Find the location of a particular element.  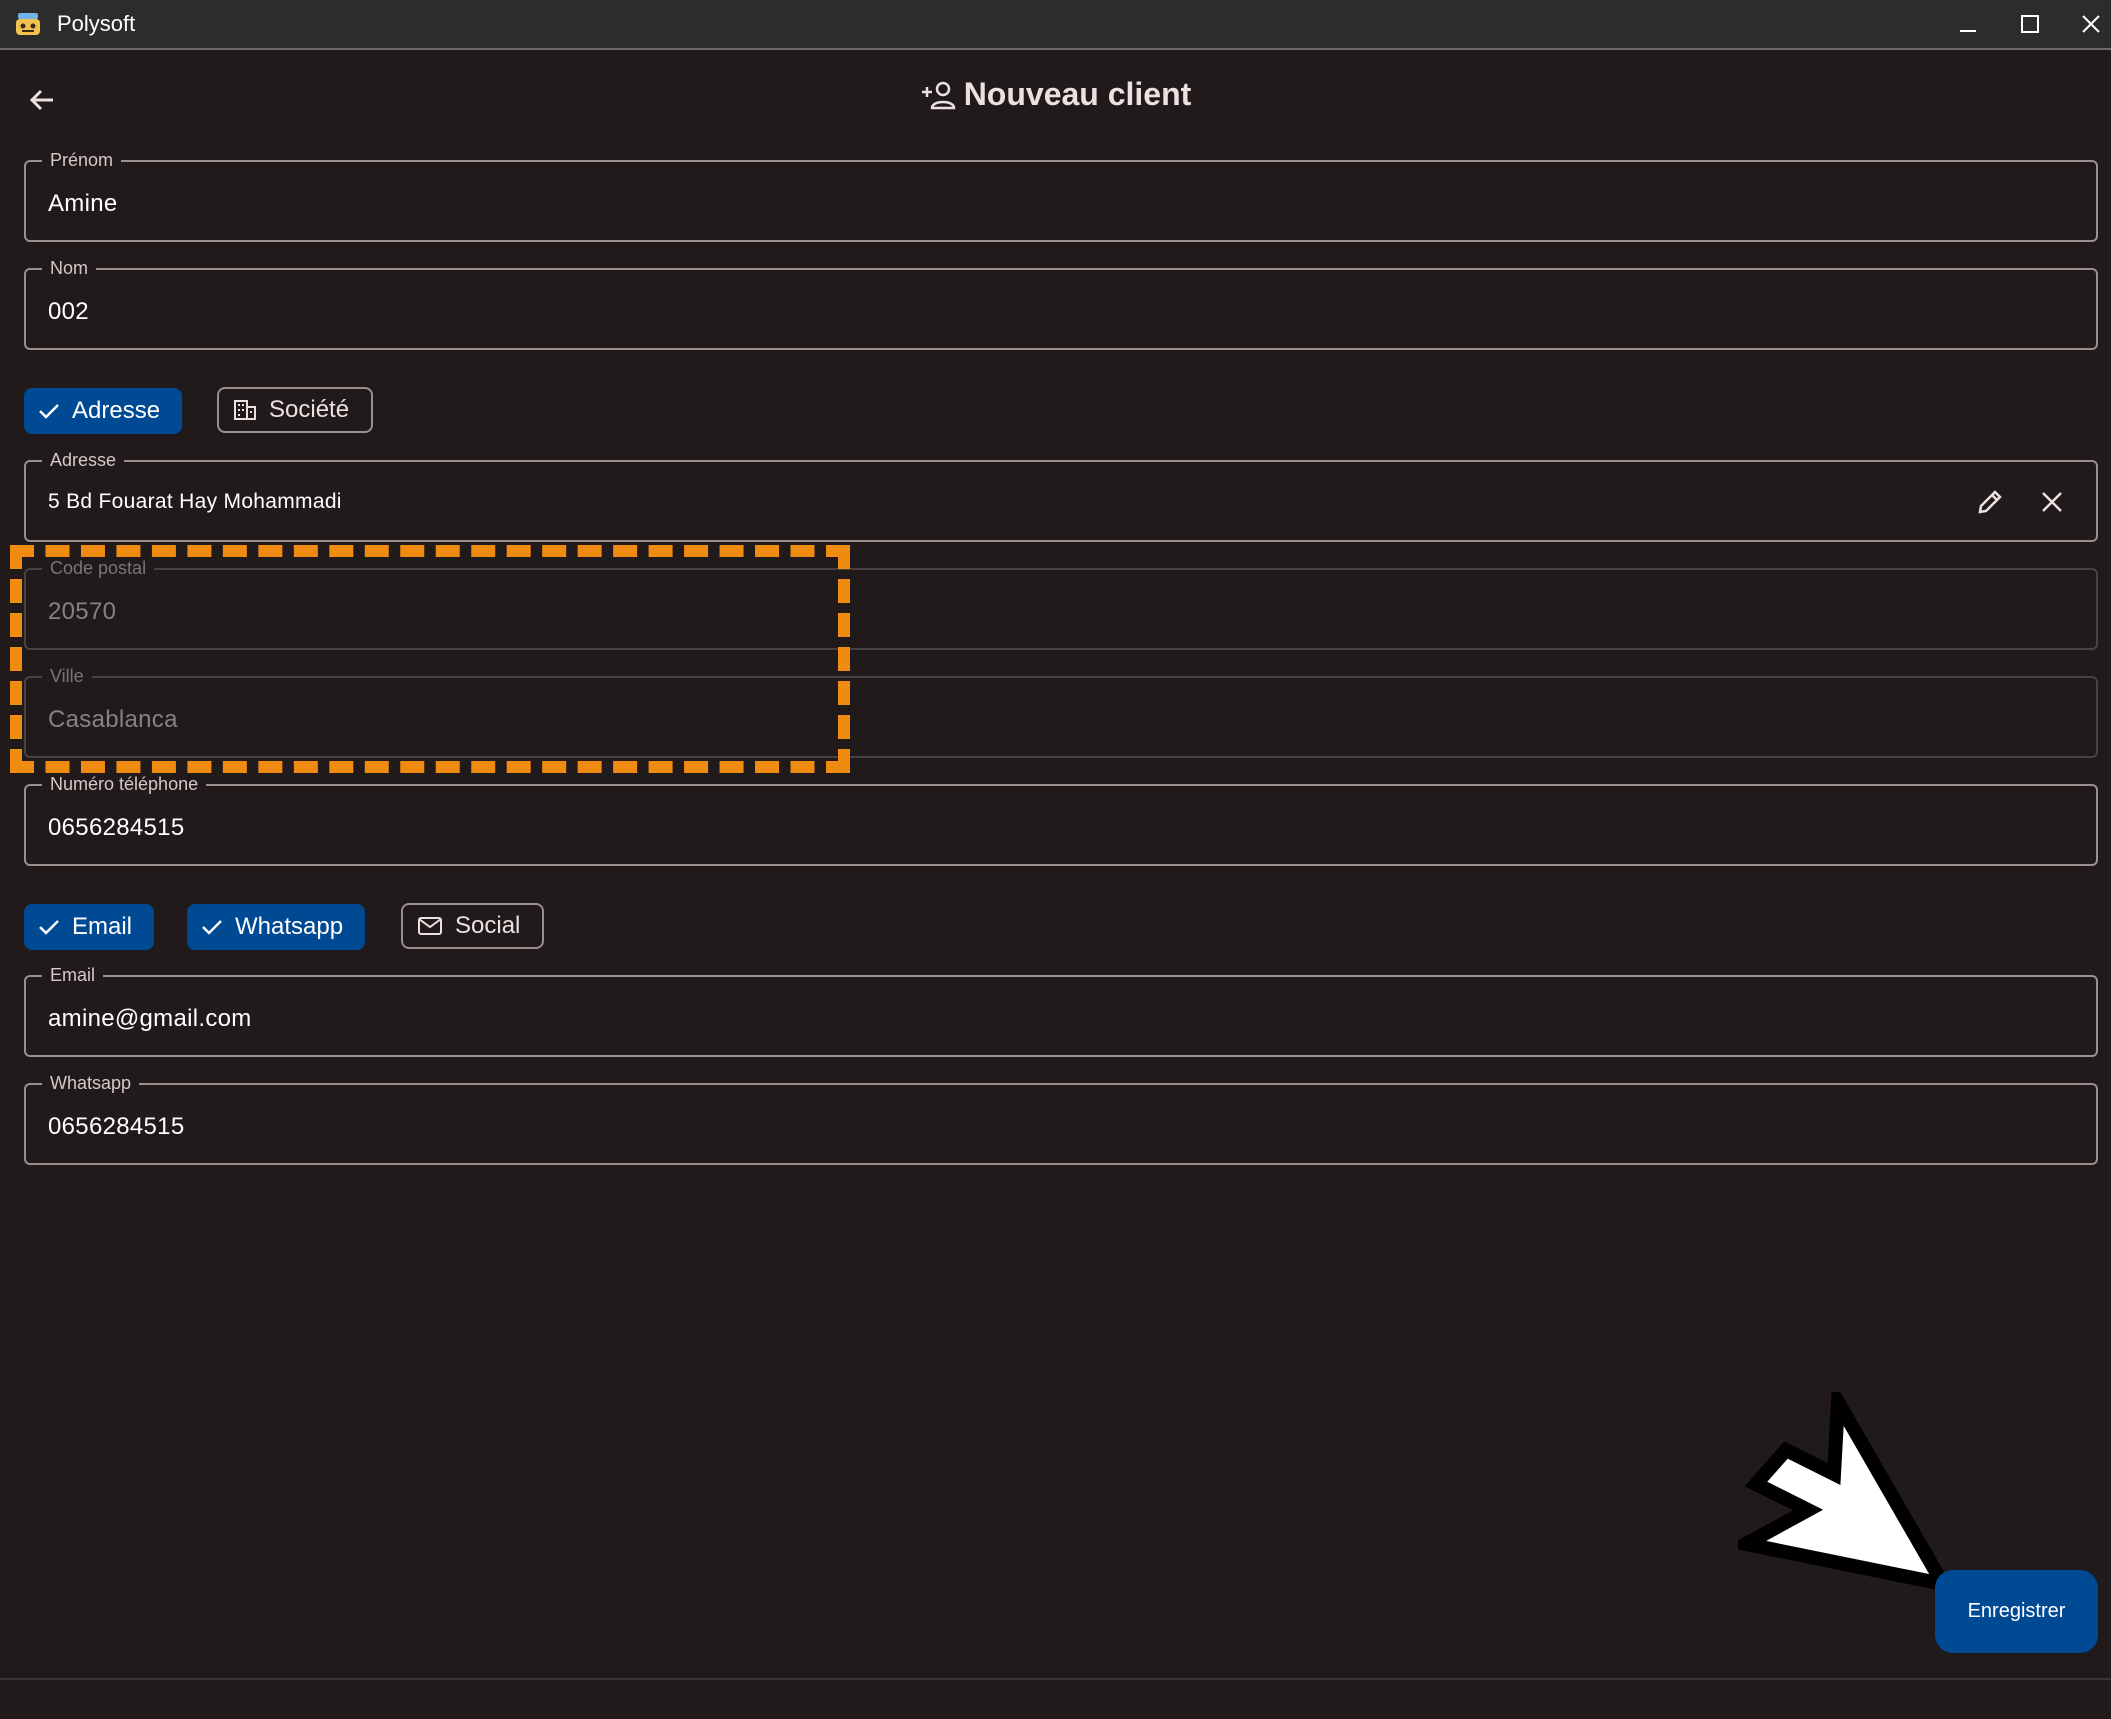

maximize-icon is located at coordinates (2030, 24).